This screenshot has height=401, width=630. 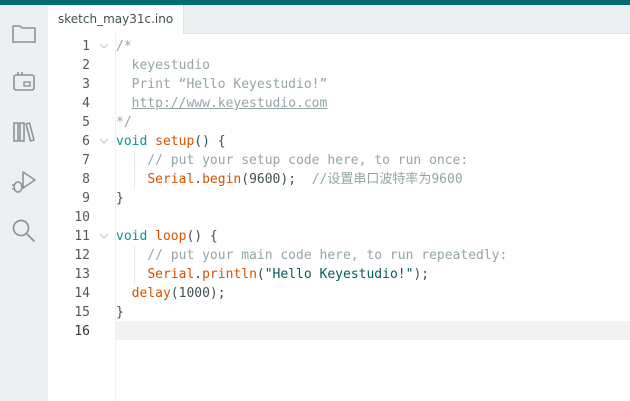 I want to click on line-number: 1, so click(x=86, y=46).